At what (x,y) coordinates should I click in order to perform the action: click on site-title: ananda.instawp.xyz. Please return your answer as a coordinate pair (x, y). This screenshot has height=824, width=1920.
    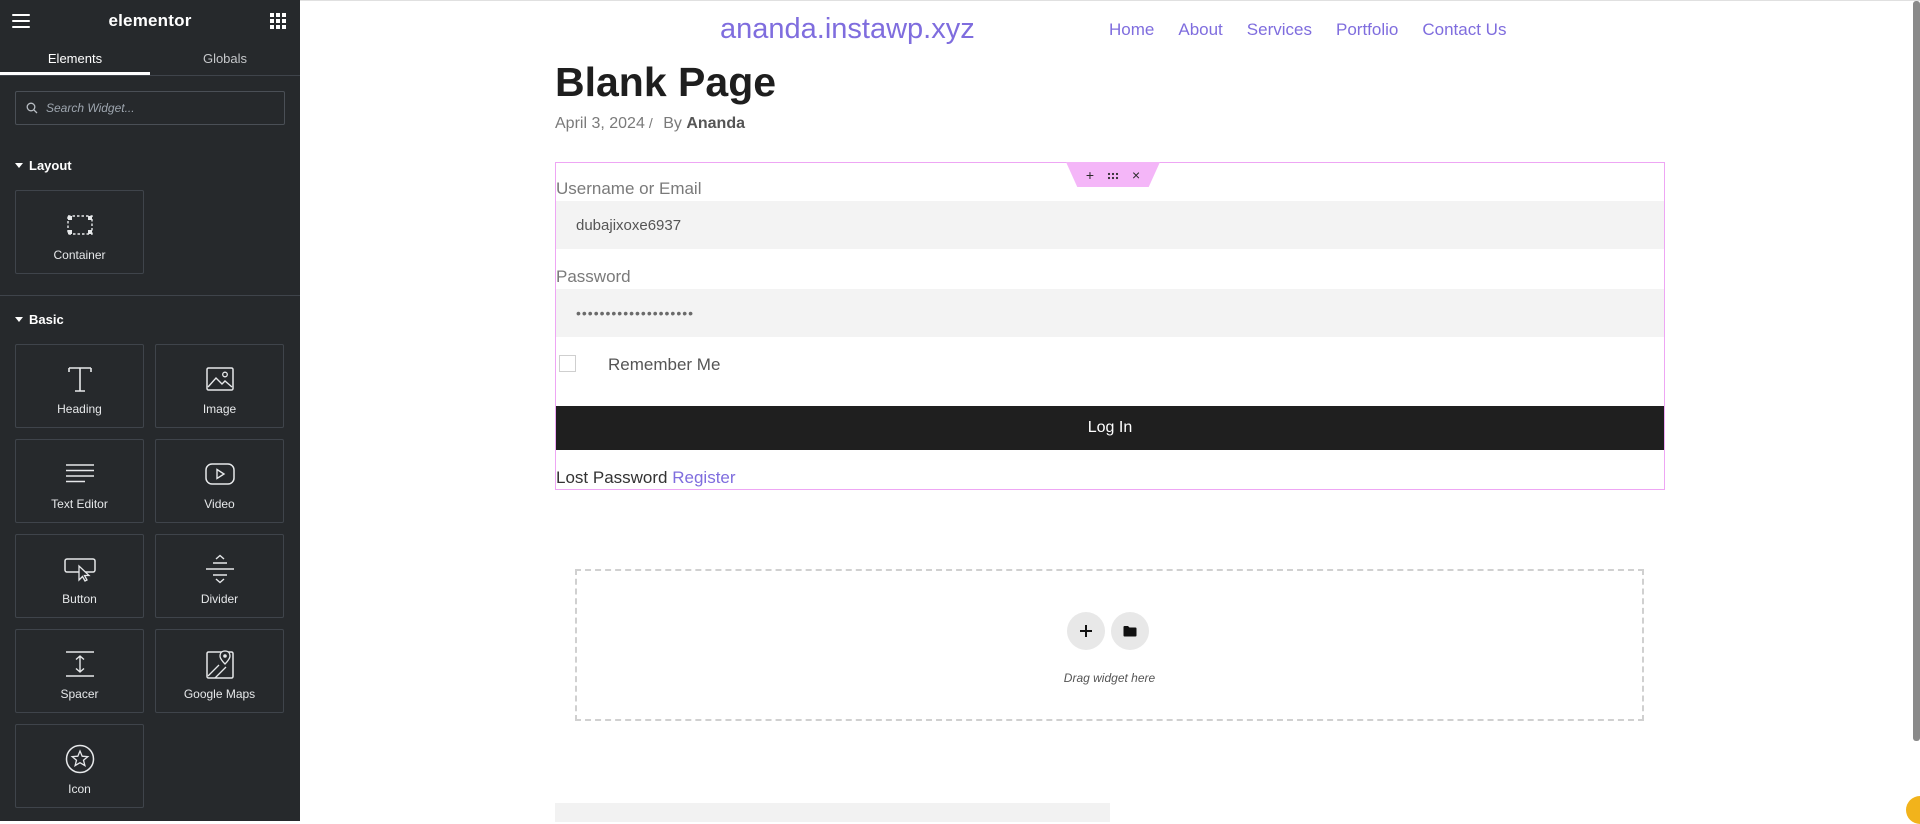
    Looking at the image, I should click on (847, 29).